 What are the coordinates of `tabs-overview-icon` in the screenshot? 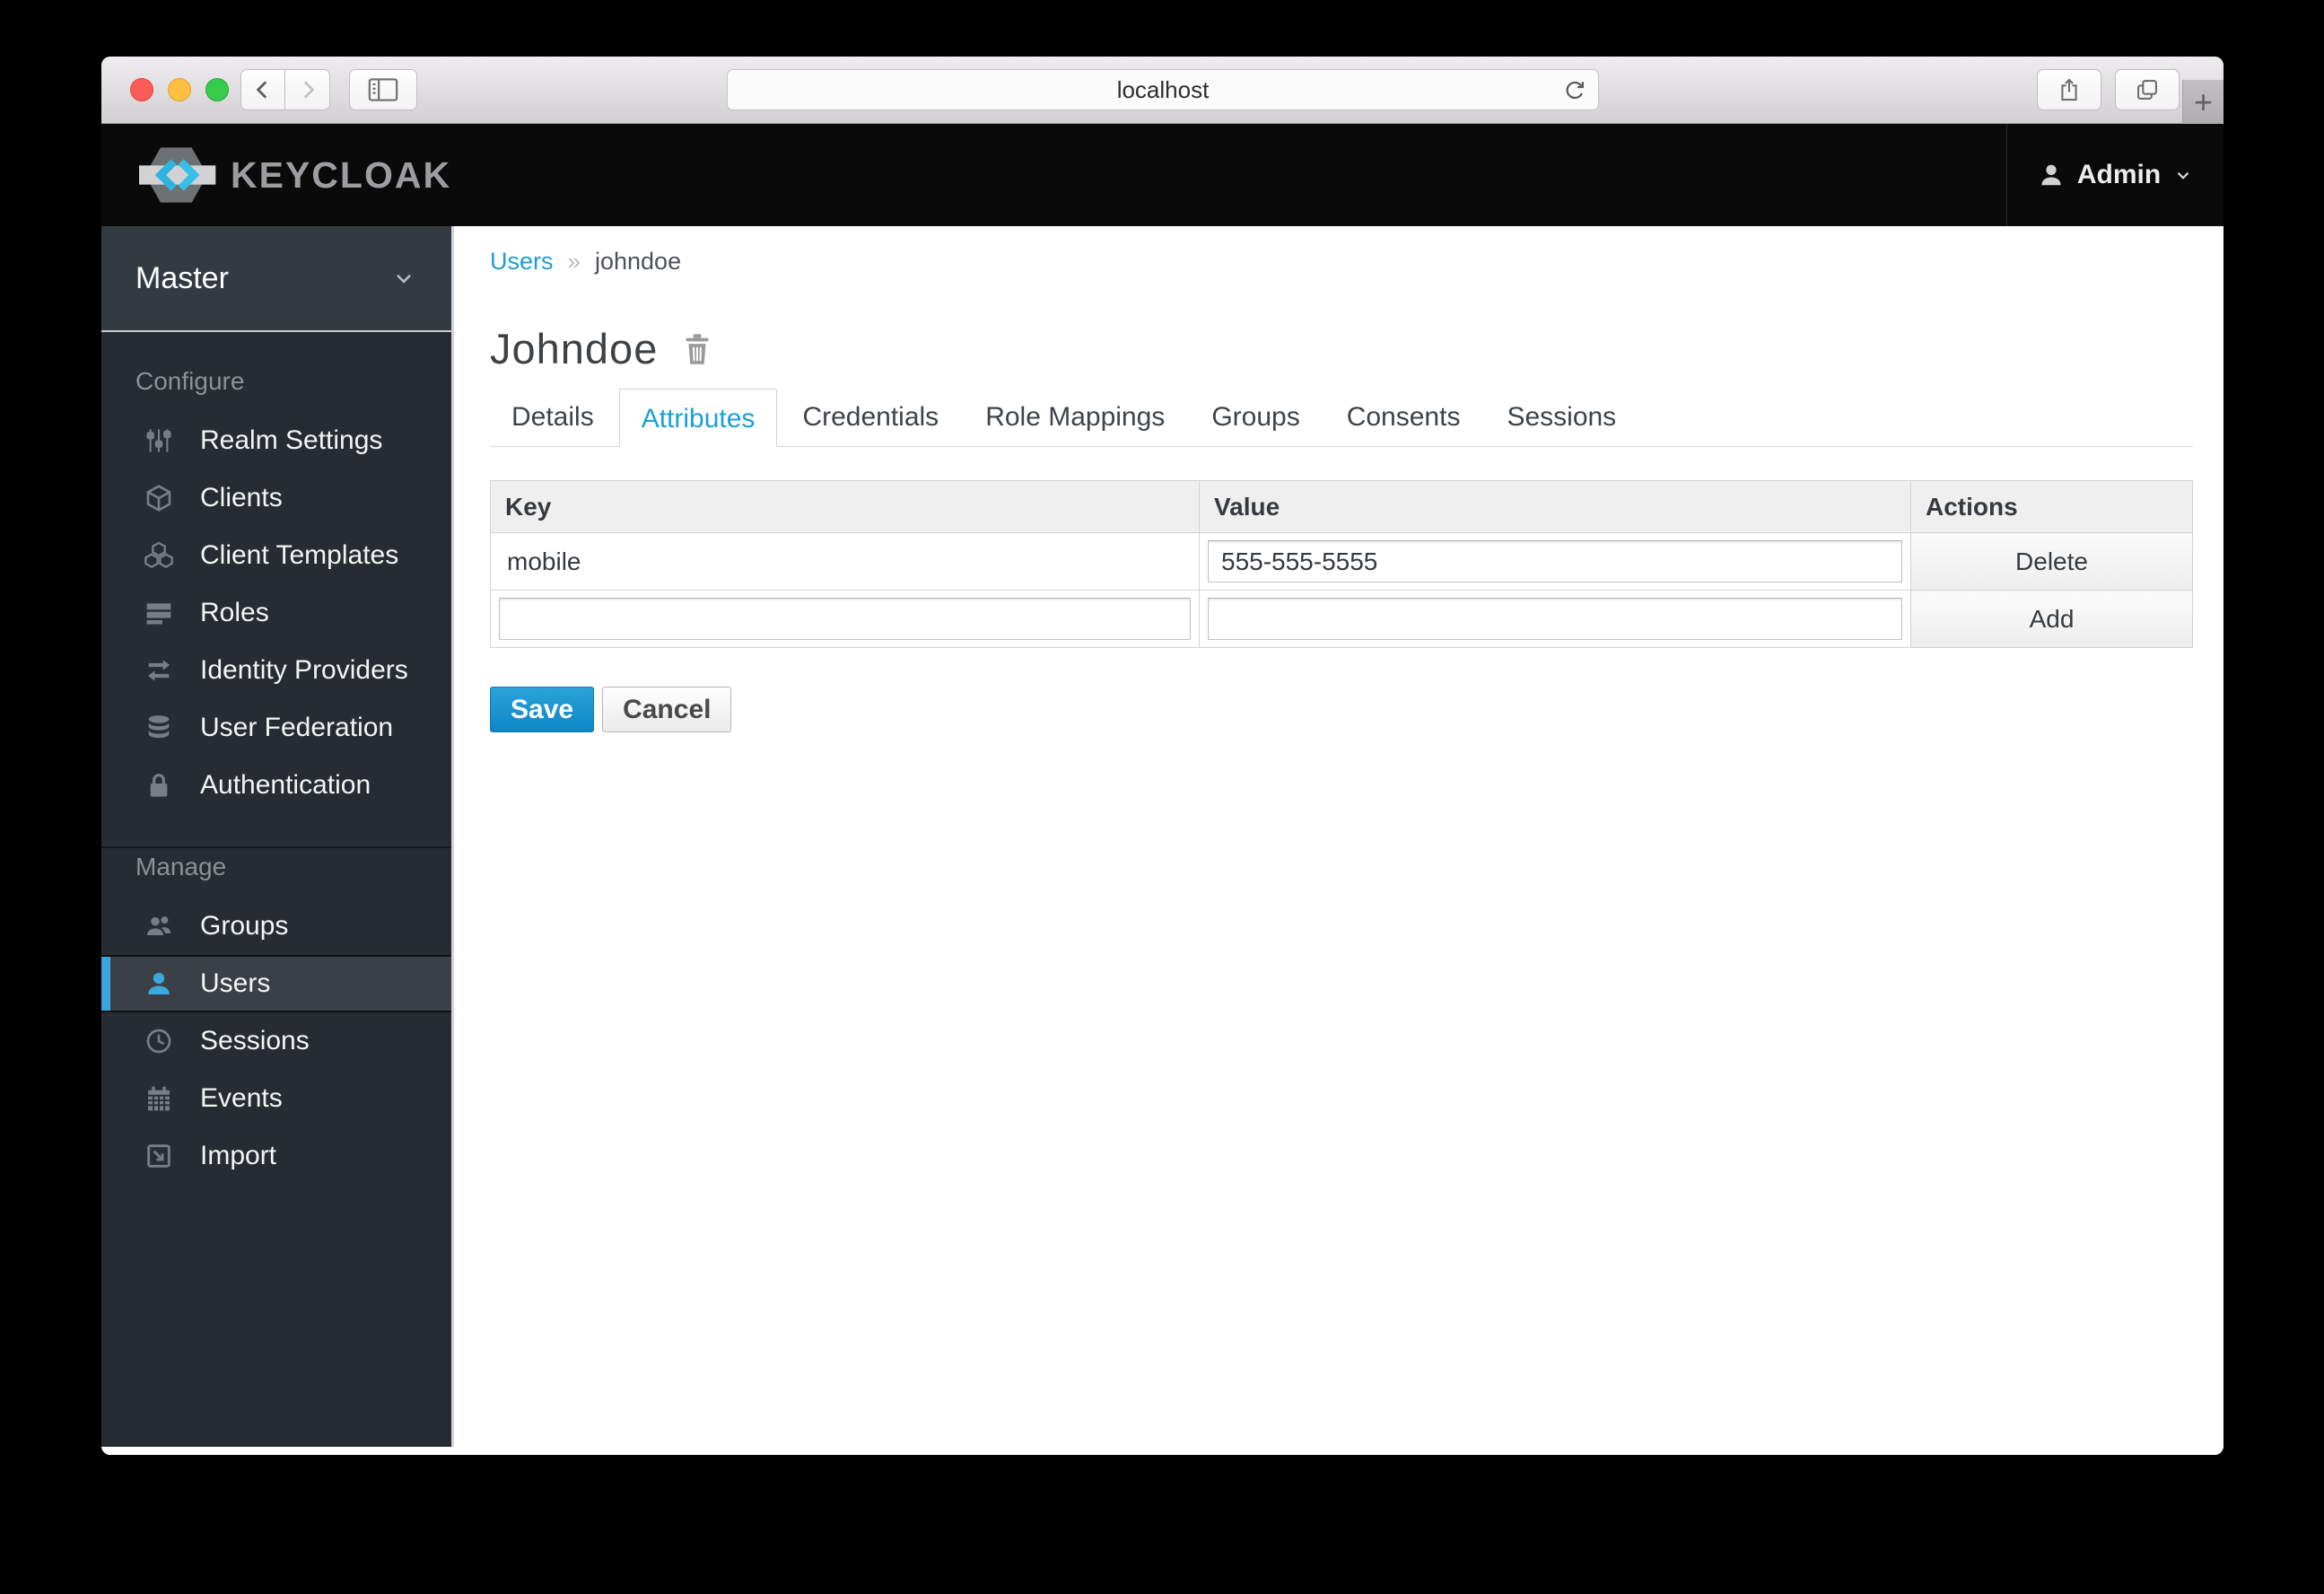 It's located at (2147, 89).